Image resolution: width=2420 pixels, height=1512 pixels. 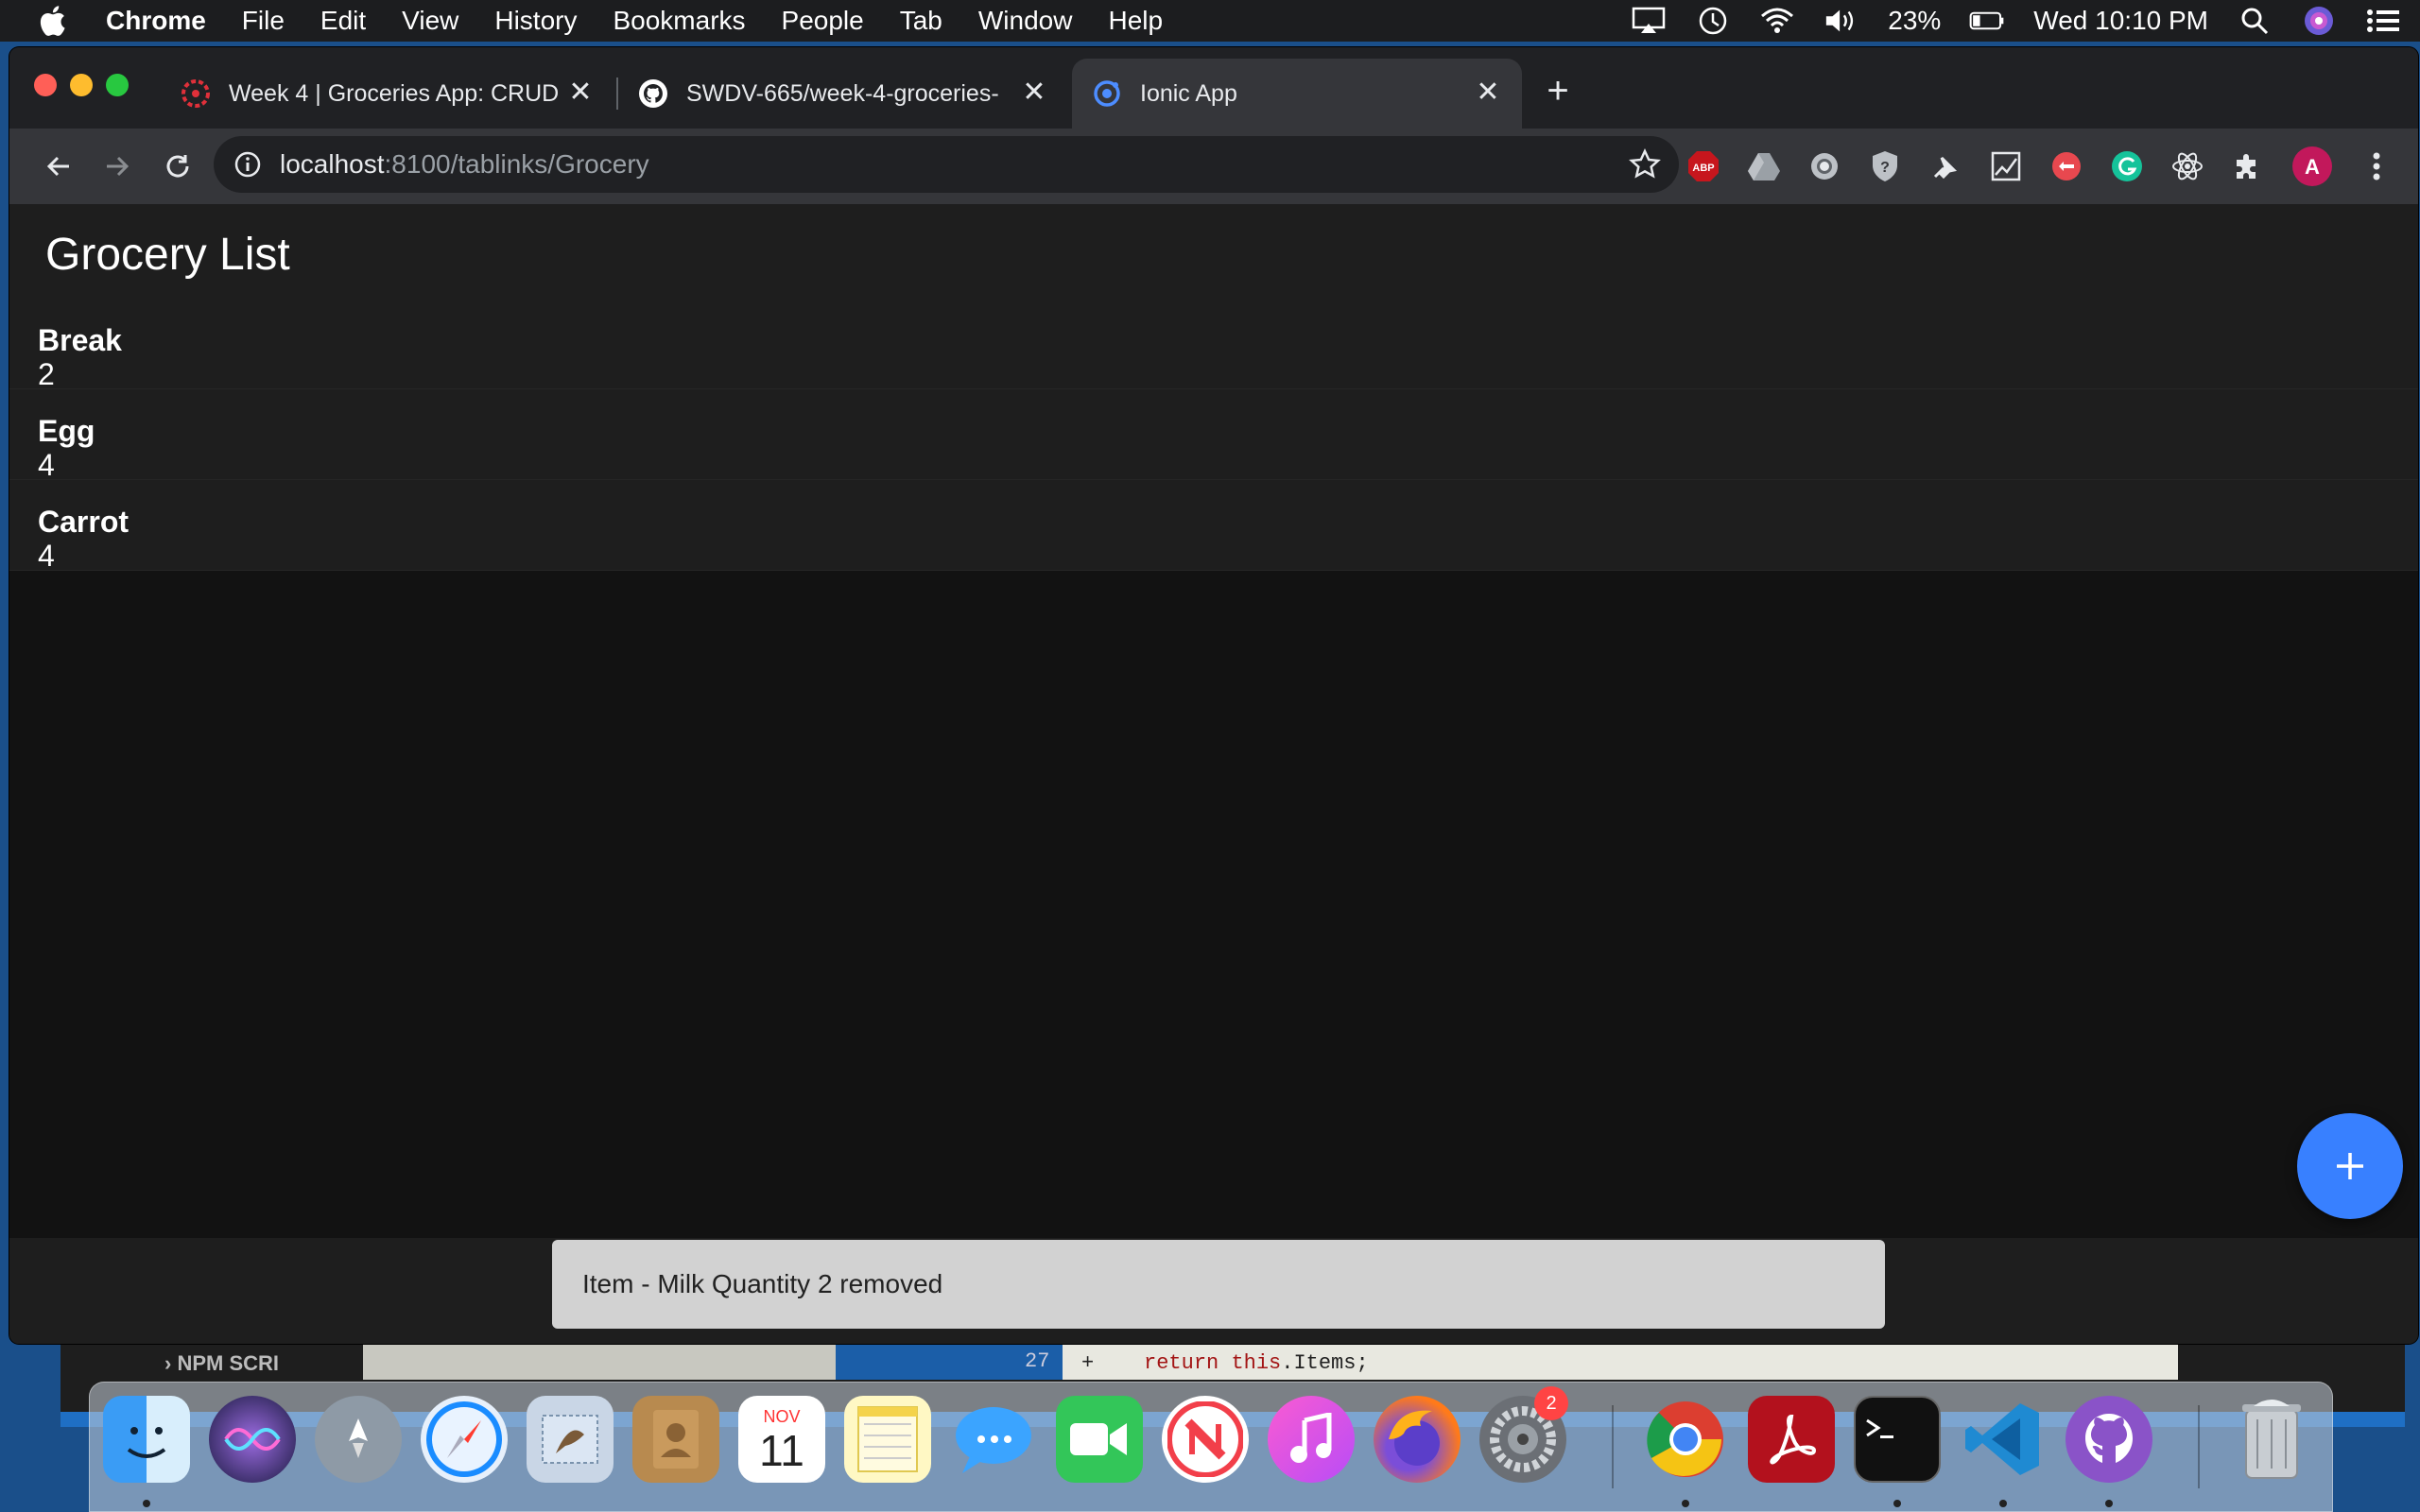 What do you see at coordinates (117, 85) in the screenshot?
I see `maximize-window-button` at bounding box center [117, 85].